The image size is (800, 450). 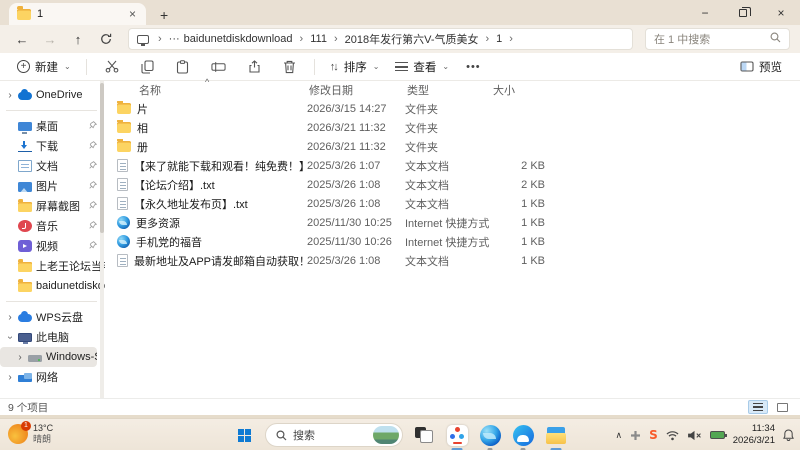 What do you see at coordinates (52, 146) in the screenshot?
I see `sidebar-item-downloads: 下载` at bounding box center [52, 146].